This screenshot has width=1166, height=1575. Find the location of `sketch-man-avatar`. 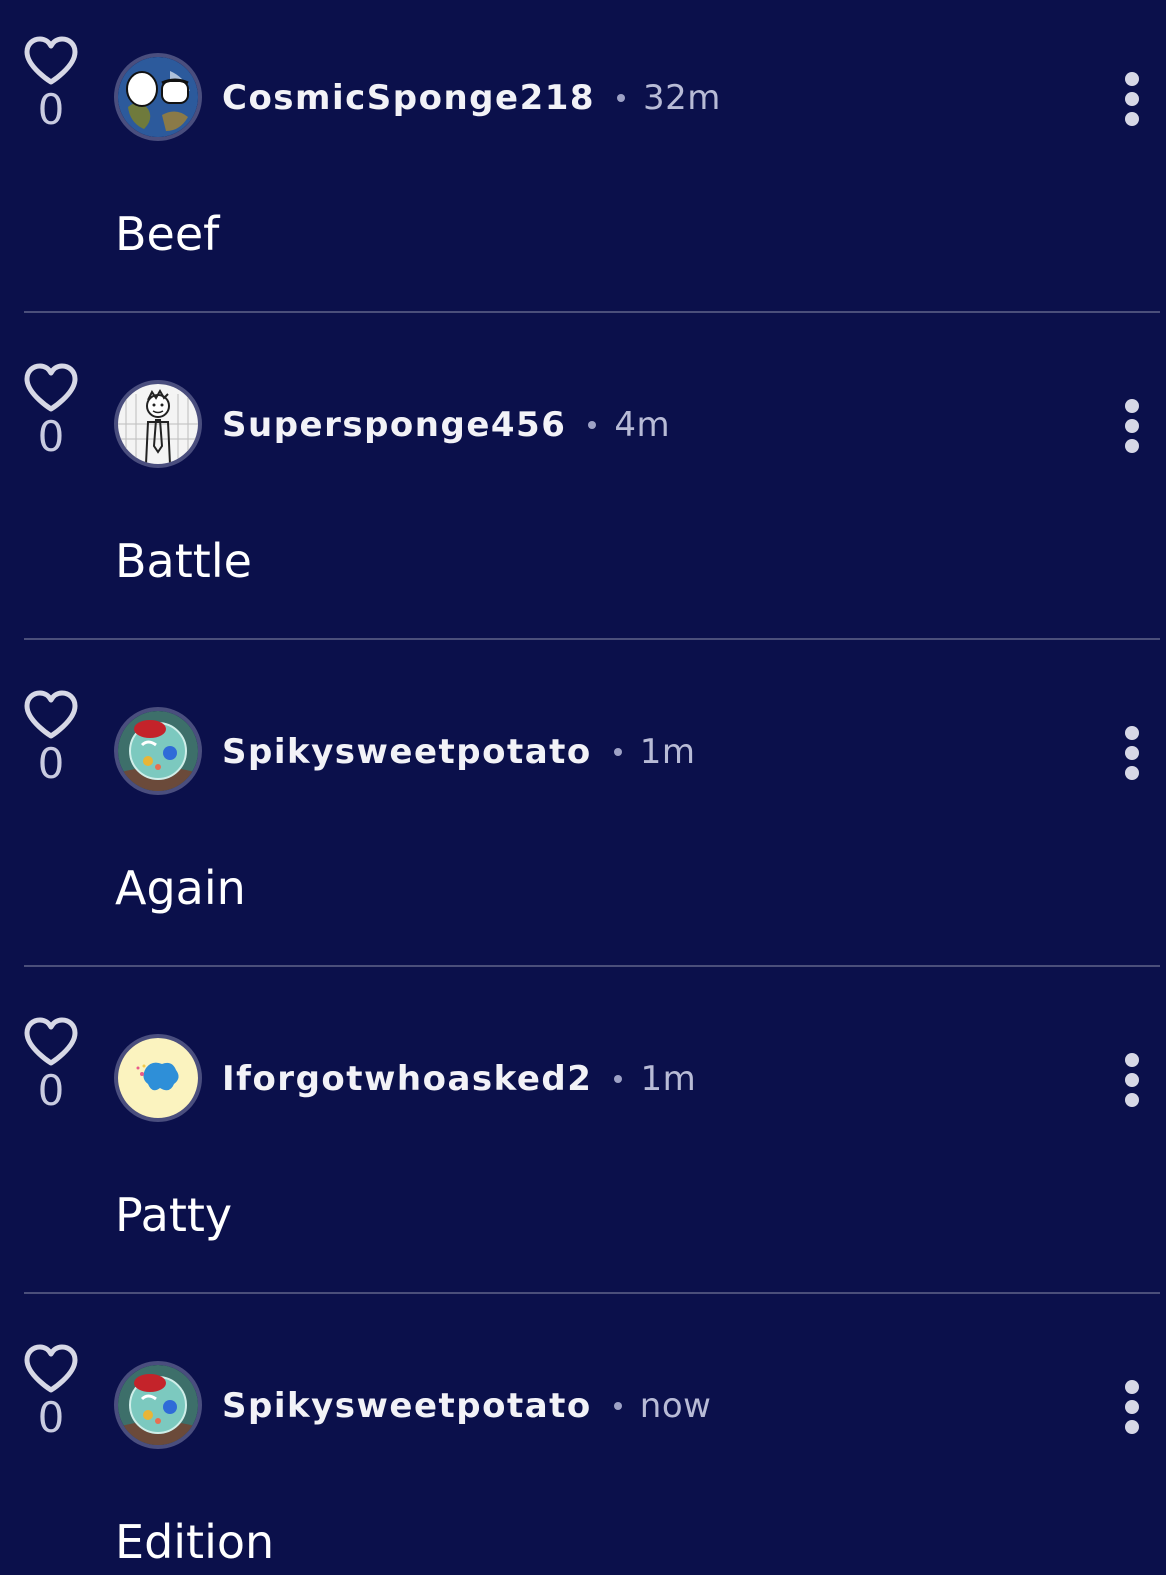

sketch-man-avatar is located at coordinates (158, 424).